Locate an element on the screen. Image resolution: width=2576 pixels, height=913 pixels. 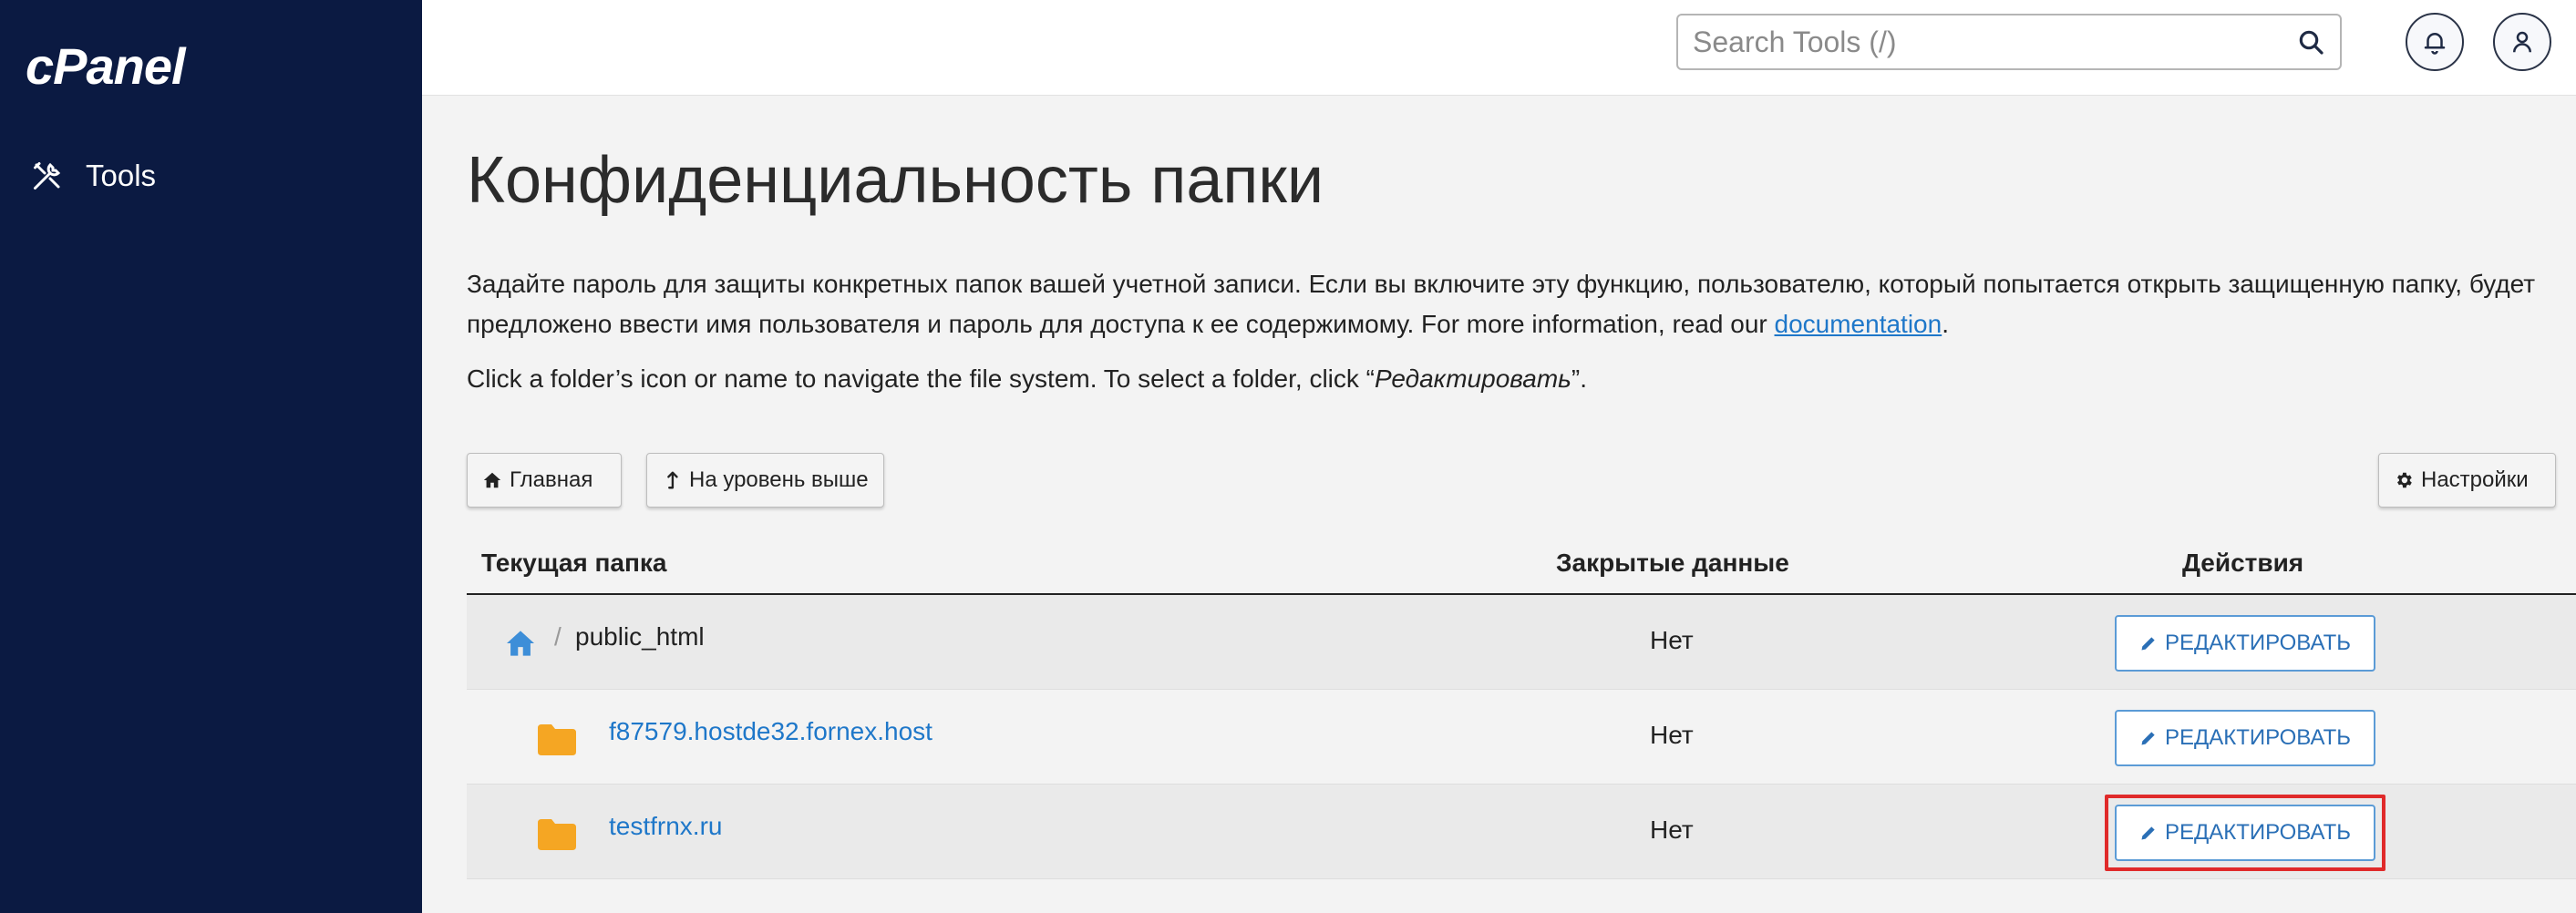
table-row: testfrnx.ru Нет РЕДАКТИРОВАТЬ is located at coordinates (1521, 832).